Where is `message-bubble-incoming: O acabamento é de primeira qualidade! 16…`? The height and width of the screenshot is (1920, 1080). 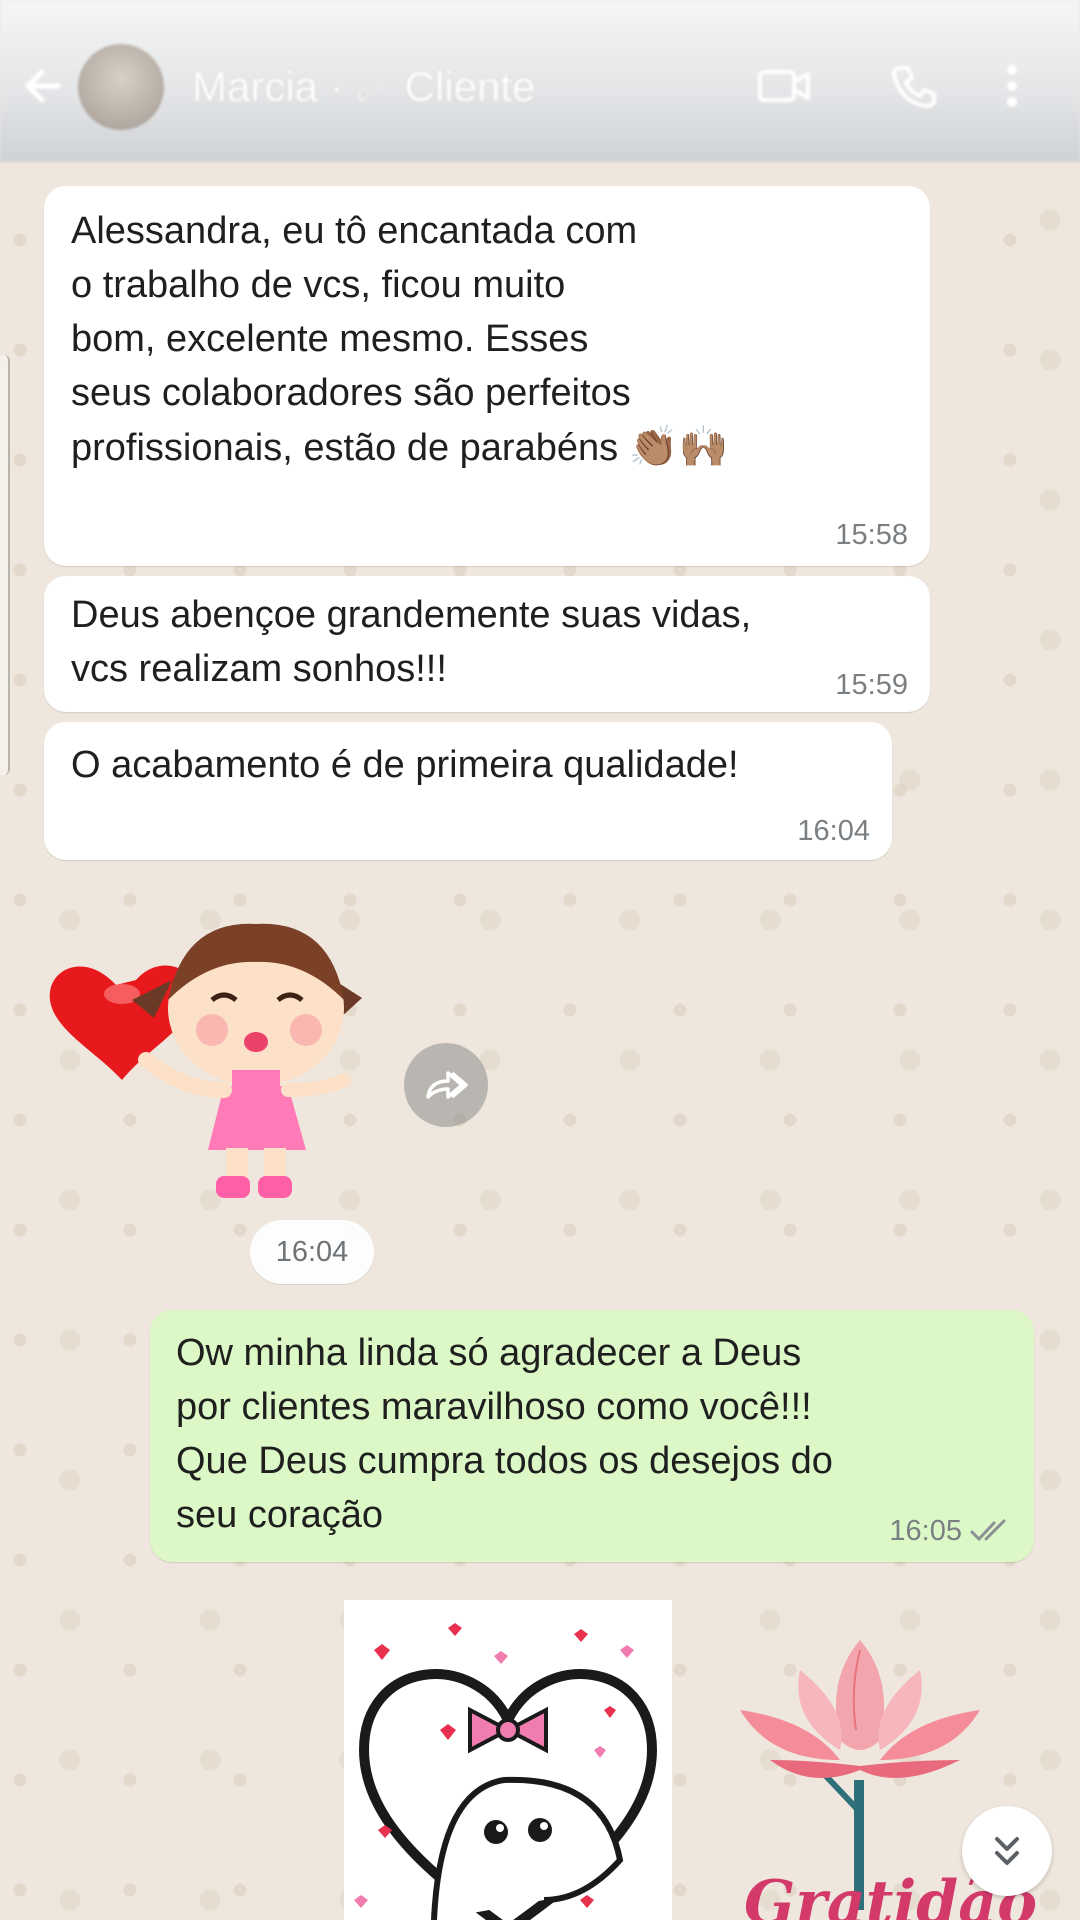 message-bubble-incoming: O acabamento é de primeira qualidade! 16… is located at coordinates (468, 791).